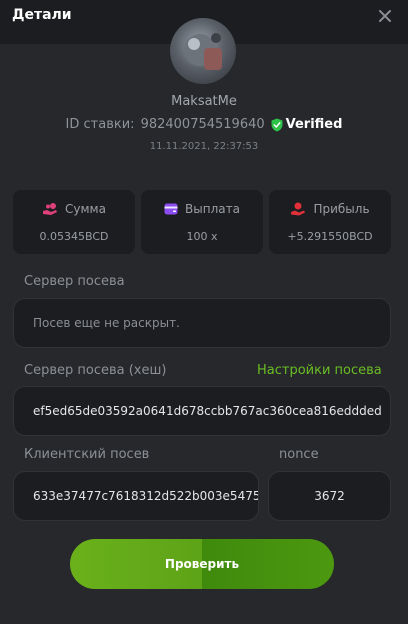 Image resolution: width=408 pixels, height=624 pixels. I want to click on bet-id-label: ID ставки:, so click(100, 124).